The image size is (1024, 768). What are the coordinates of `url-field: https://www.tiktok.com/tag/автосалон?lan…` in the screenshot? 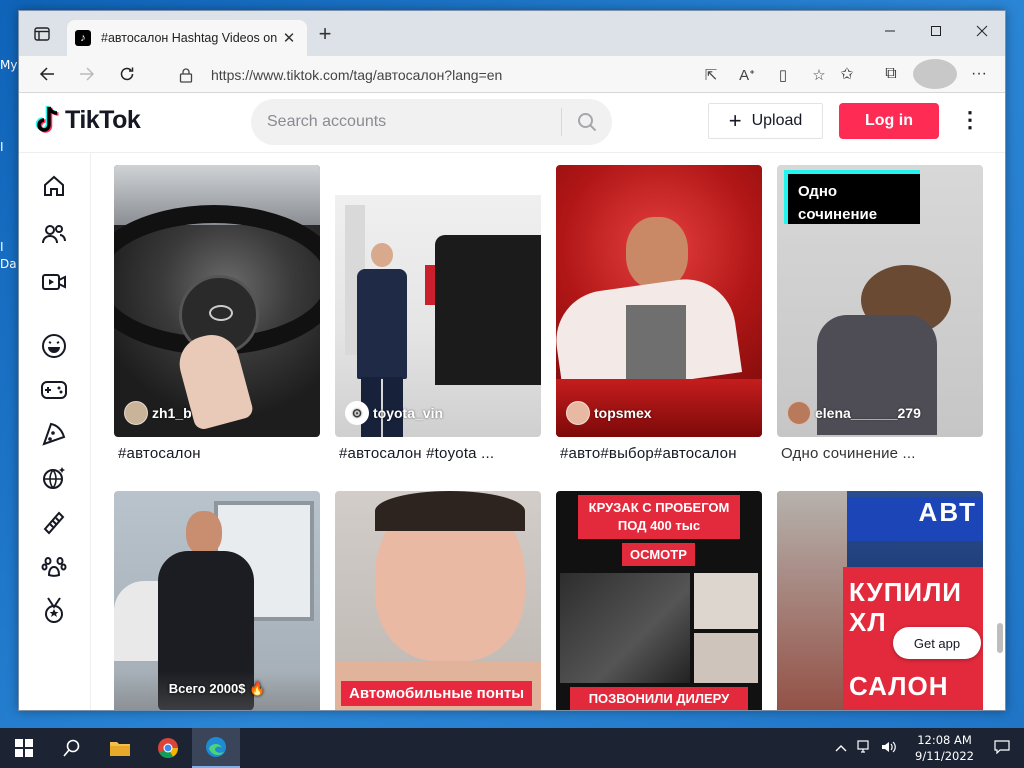 It's located at (501, 75).